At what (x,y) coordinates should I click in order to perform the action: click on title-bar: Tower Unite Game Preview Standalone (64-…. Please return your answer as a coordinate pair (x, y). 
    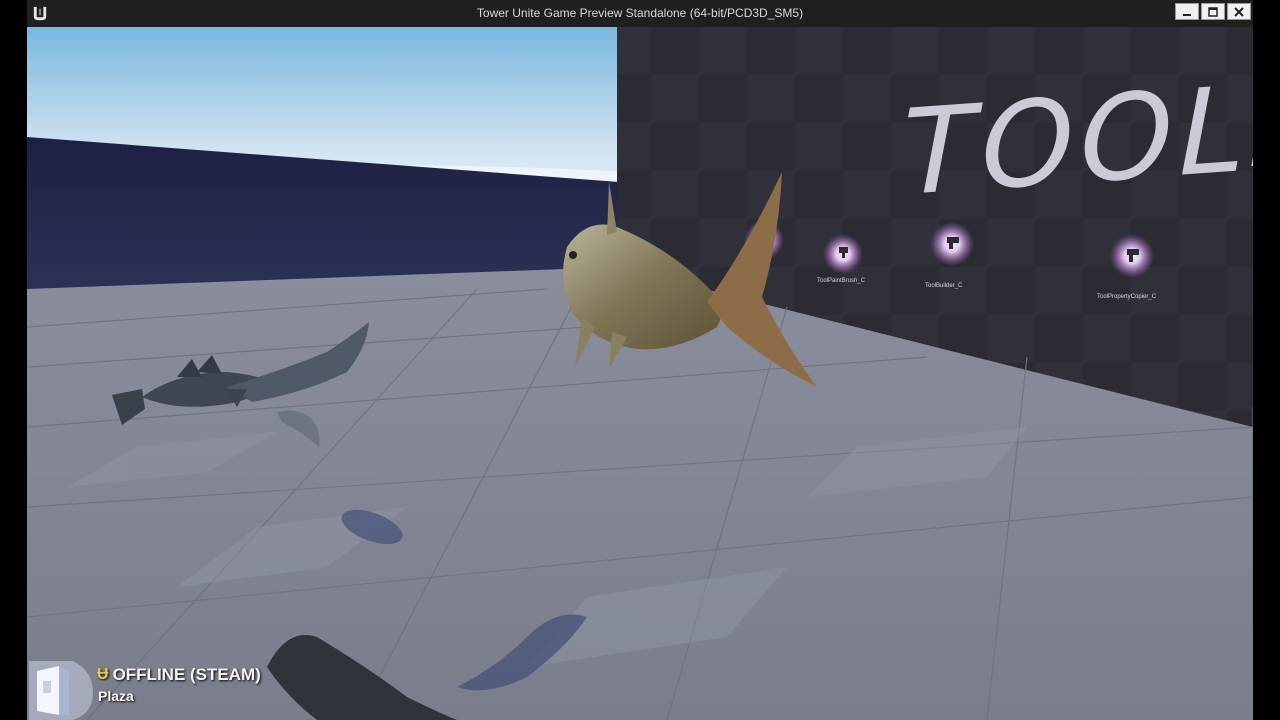
    Looking at the image, I should click on (640, 13).